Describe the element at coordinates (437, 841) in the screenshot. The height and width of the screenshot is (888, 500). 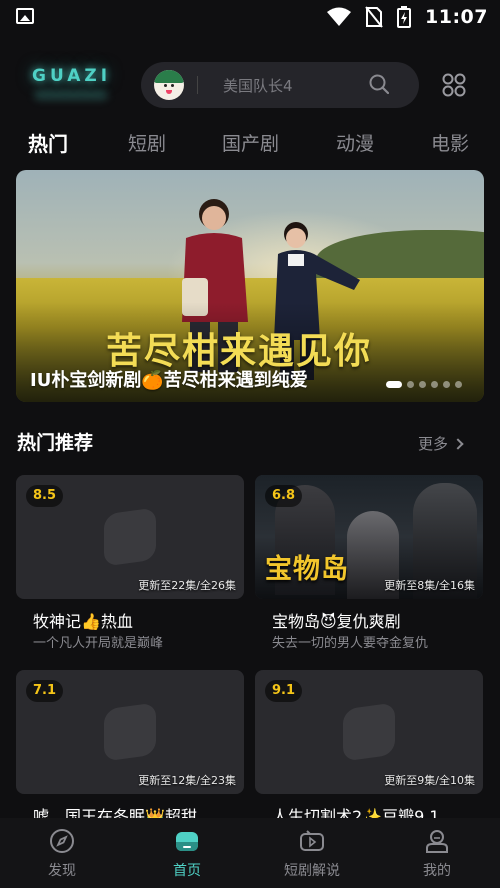
I see `user-icon` at that location.